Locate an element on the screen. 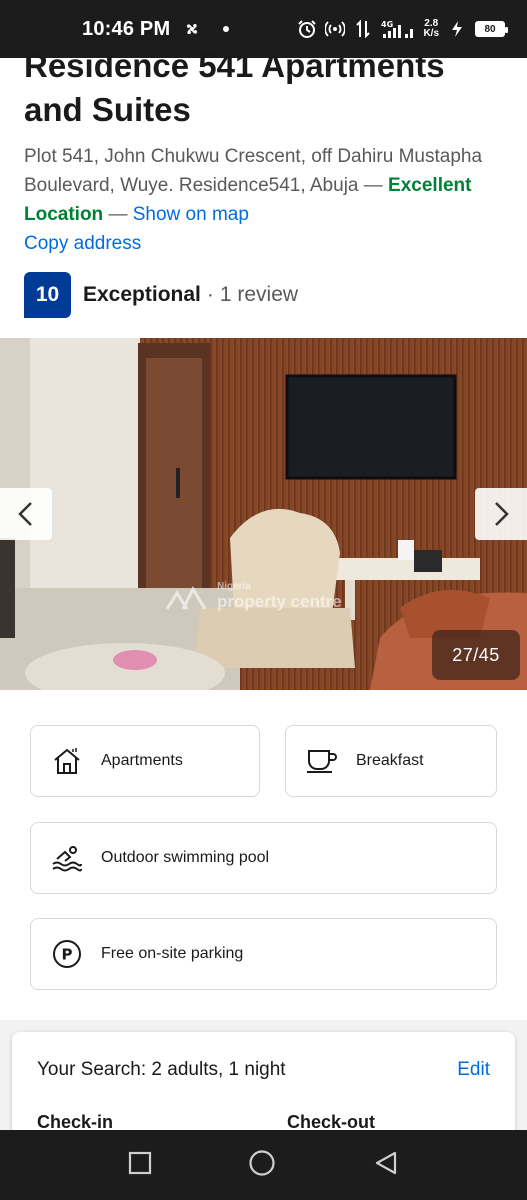  battery-level: 80 is located at coordinates (490, 29).